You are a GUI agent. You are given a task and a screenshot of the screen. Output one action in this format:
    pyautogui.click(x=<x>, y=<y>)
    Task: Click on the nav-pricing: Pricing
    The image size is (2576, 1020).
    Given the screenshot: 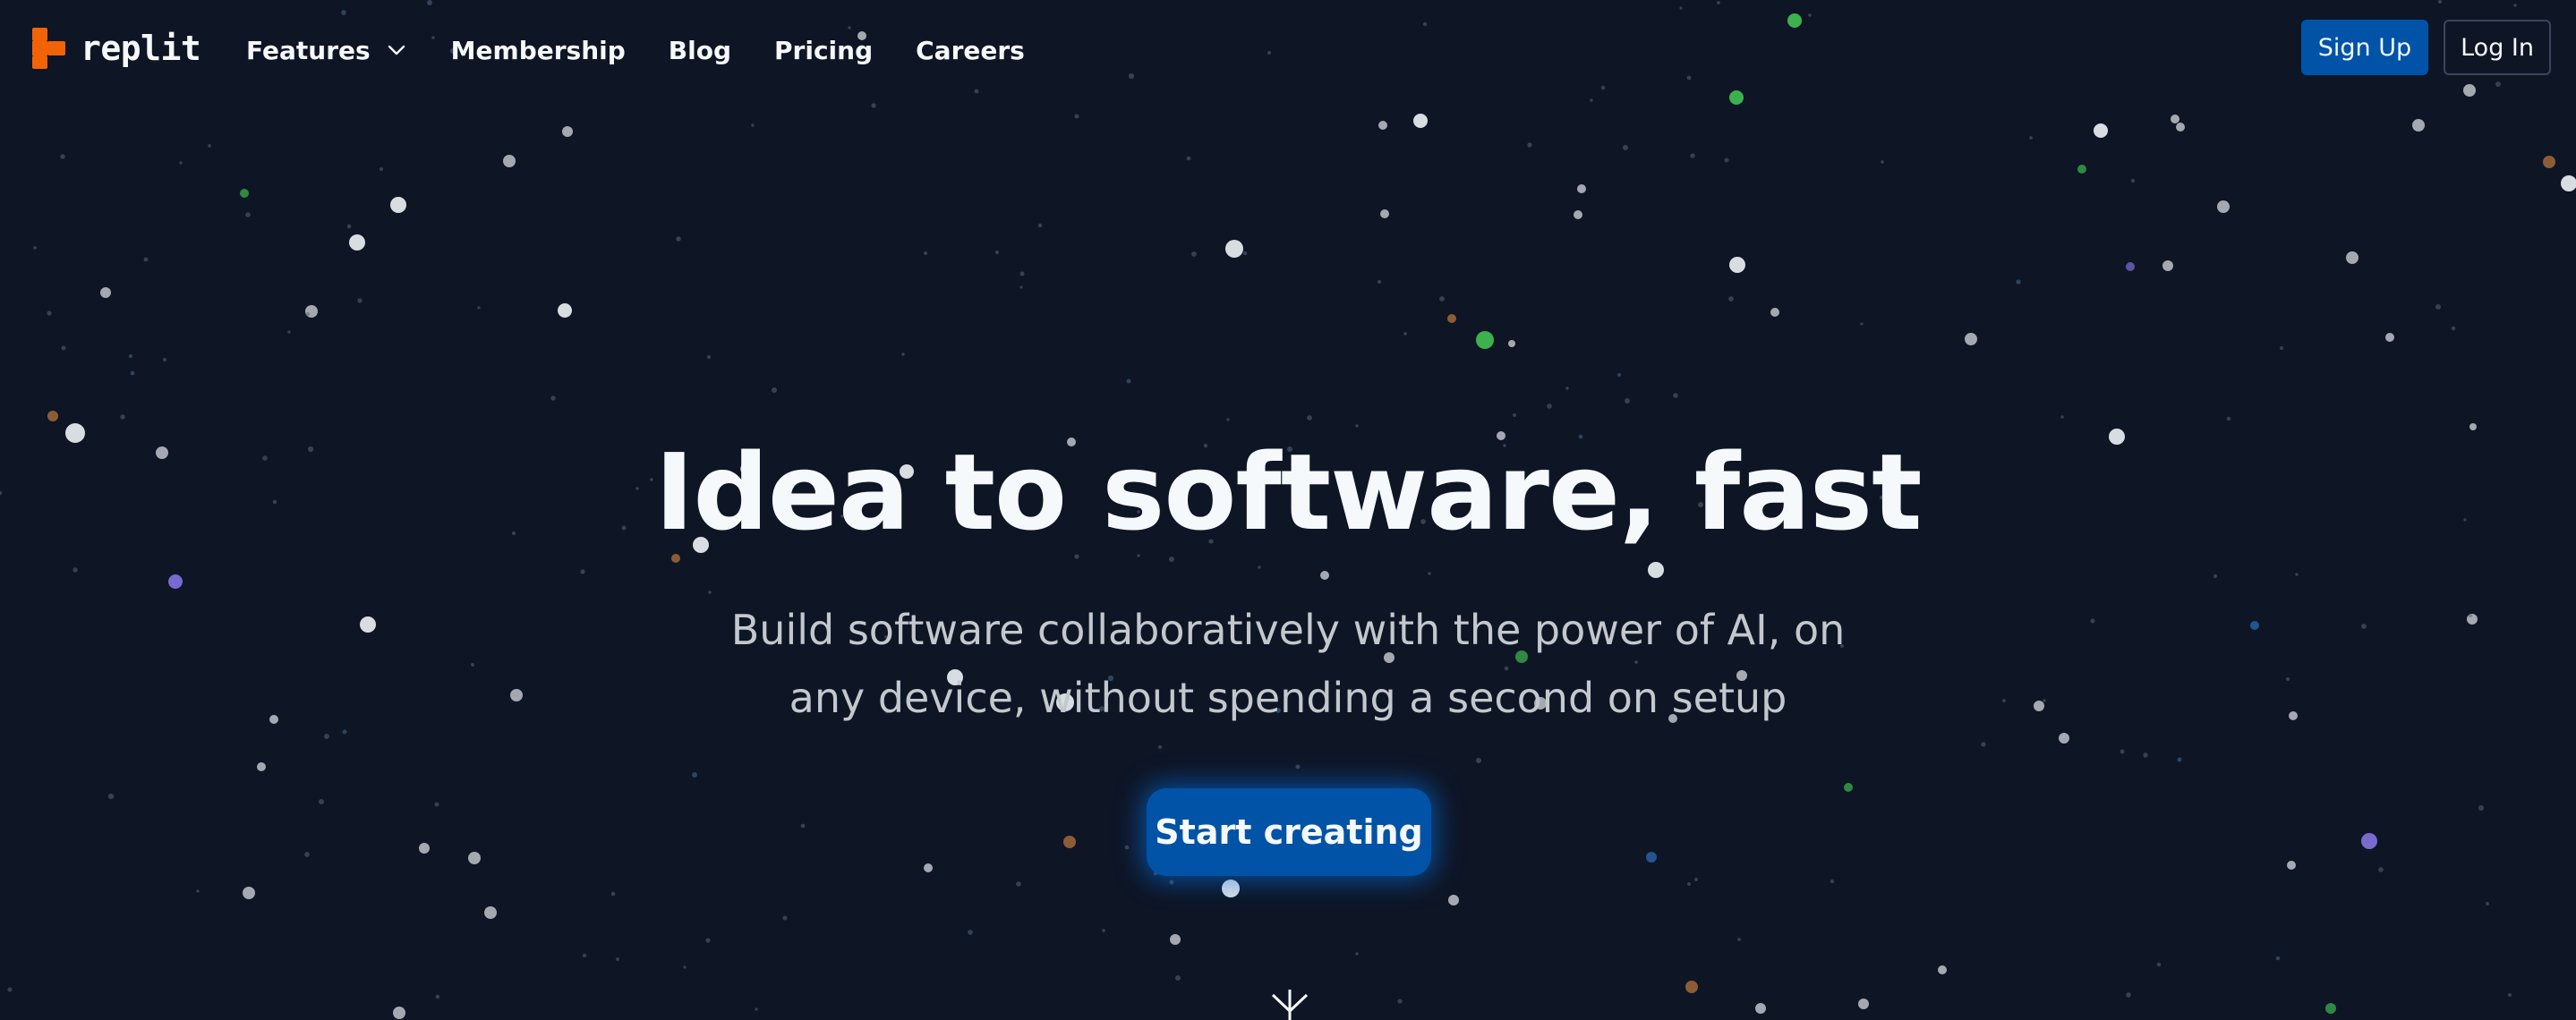 What is the action you would take?
    pyautogui.click(x=823, y=51)
    